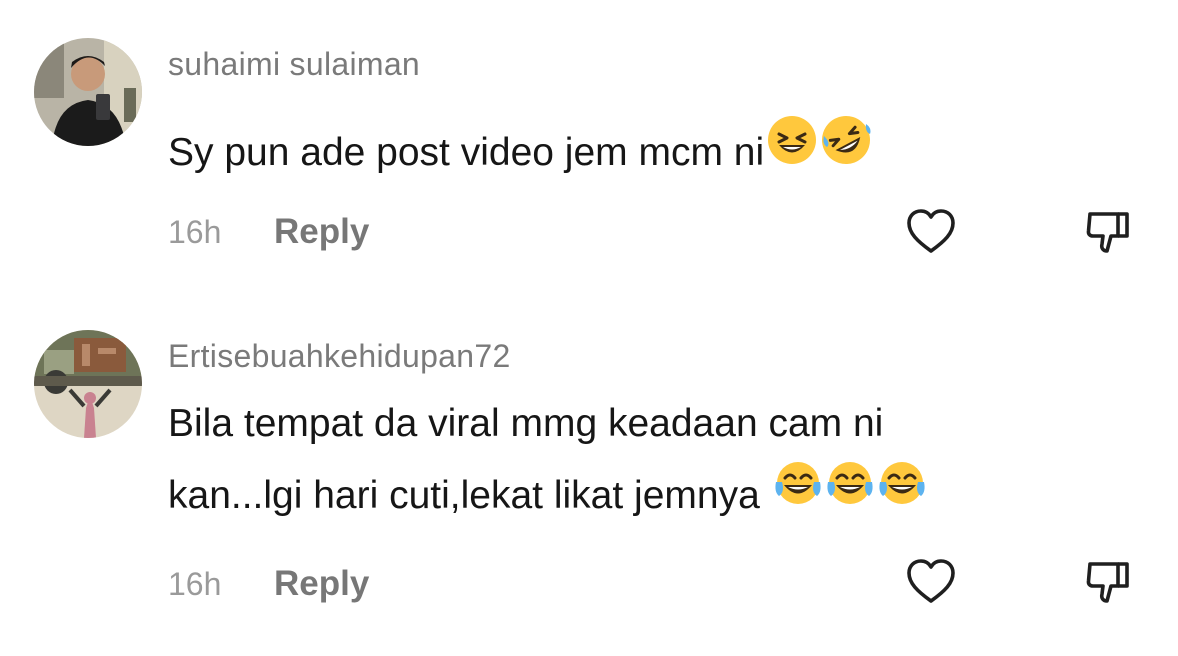 The image size is (1178, 656). I want to click on comment-text: Sy pun ade post video jem mcm ni, so click(520, 152).